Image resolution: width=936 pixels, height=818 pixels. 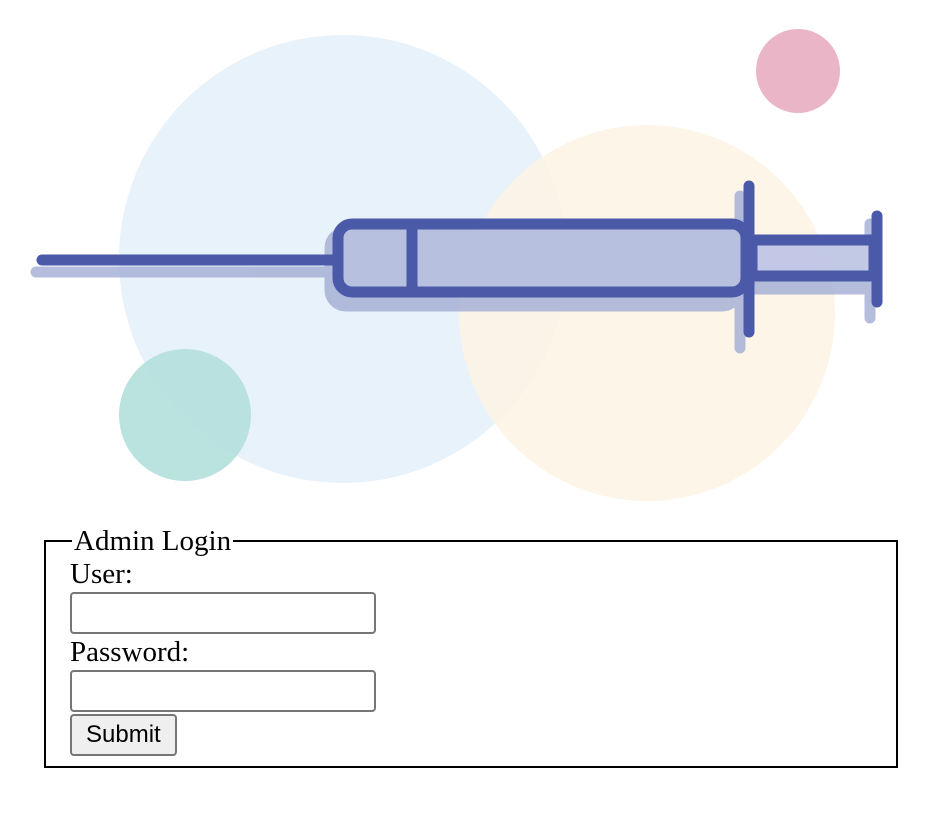 I want to click on submit-button: Submit, so click(x=123, y=735).